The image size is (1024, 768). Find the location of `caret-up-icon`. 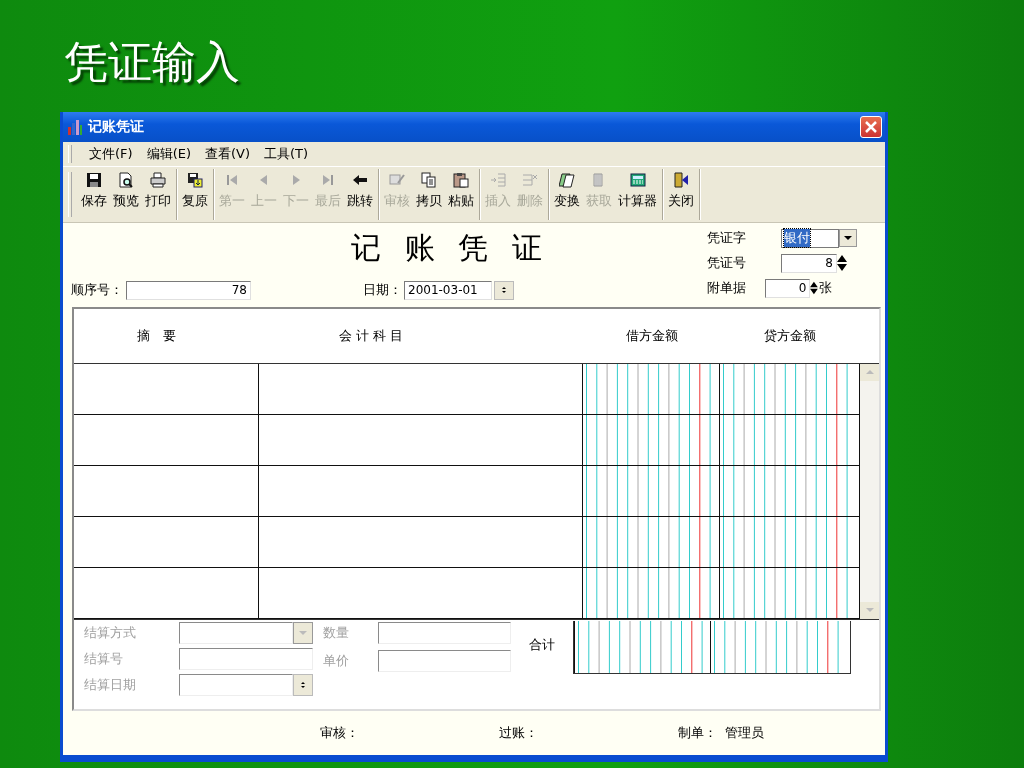

caret-up-icon is located at coordinates (869, 372).